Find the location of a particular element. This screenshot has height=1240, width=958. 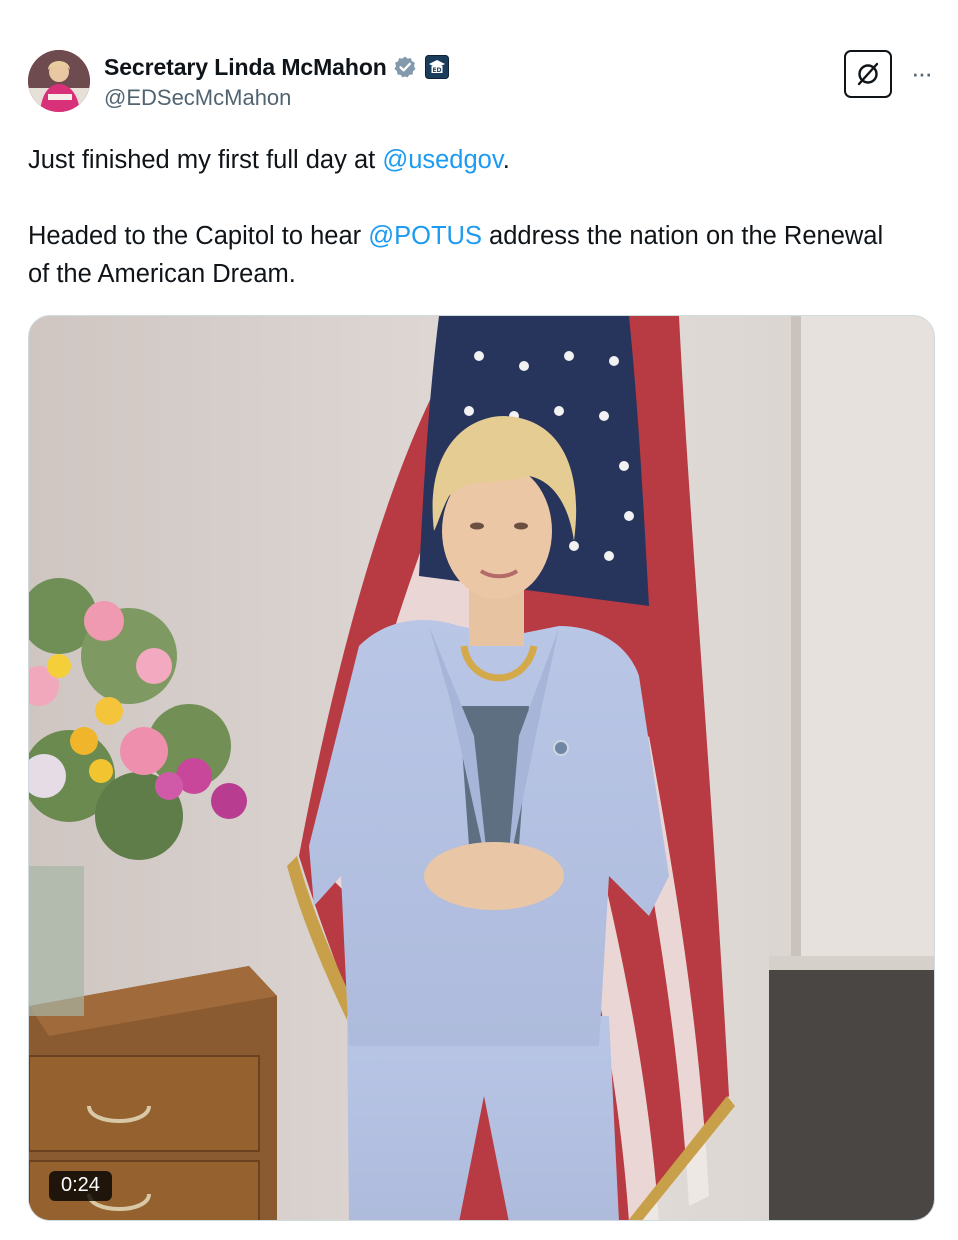

author-handle: @EDSecMcMahon is located at coordinates (197, 98).